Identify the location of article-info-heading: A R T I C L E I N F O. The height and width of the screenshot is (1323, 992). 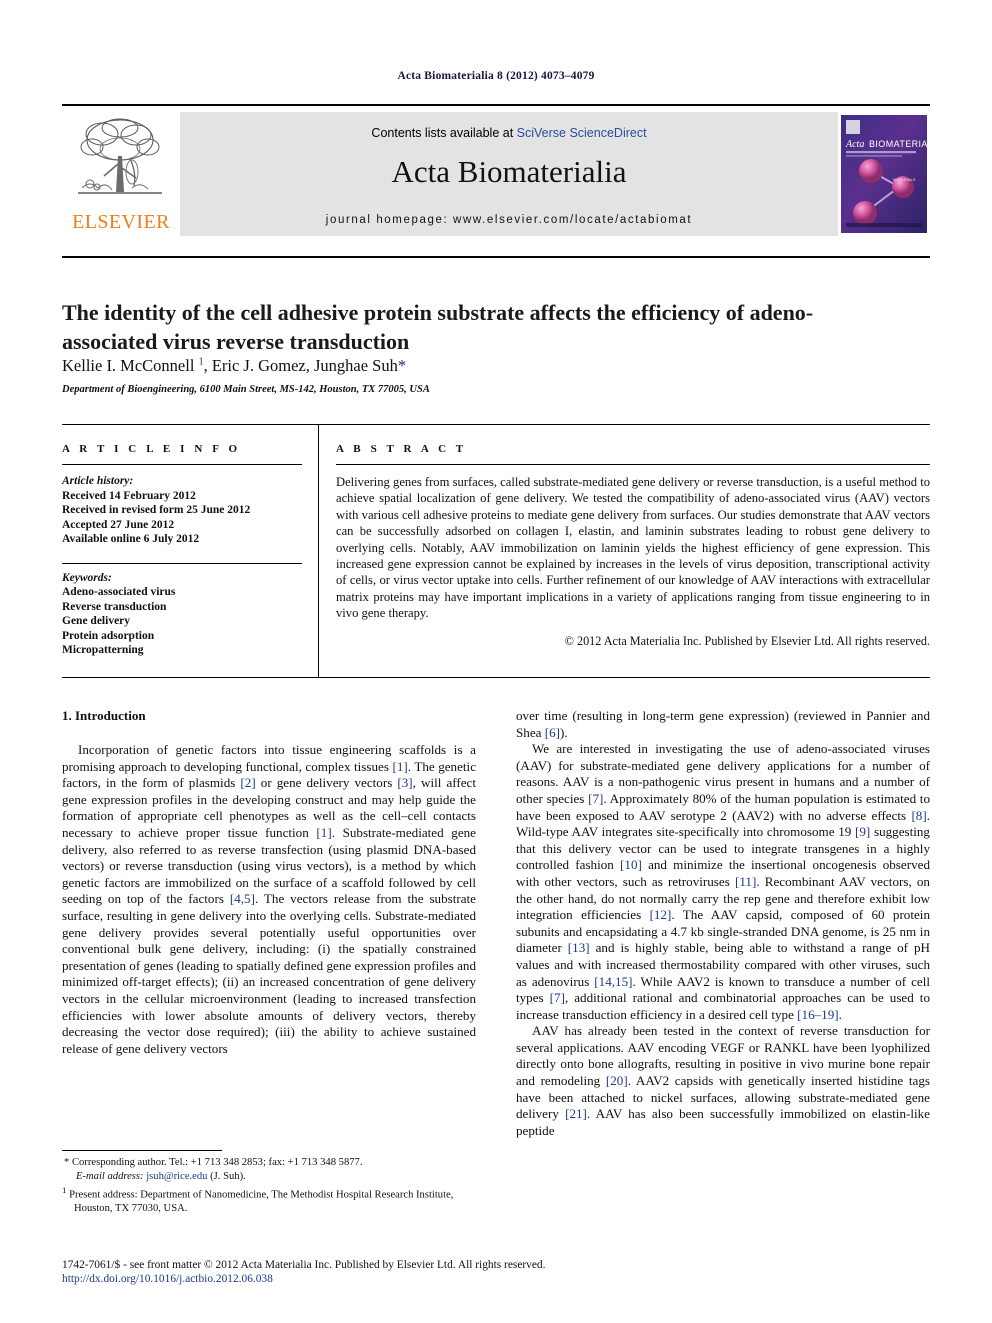
(151, 449).